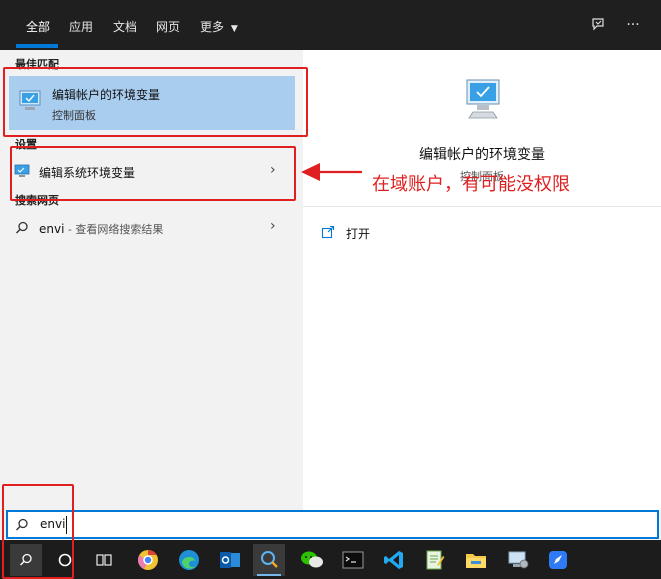 Image resolution: width=661 pixels, height=579 pixels. What do you see at coordinates (633, 25) in the screenshot?
I see `more-options-icon: ···` at bounding box center [633, 25].